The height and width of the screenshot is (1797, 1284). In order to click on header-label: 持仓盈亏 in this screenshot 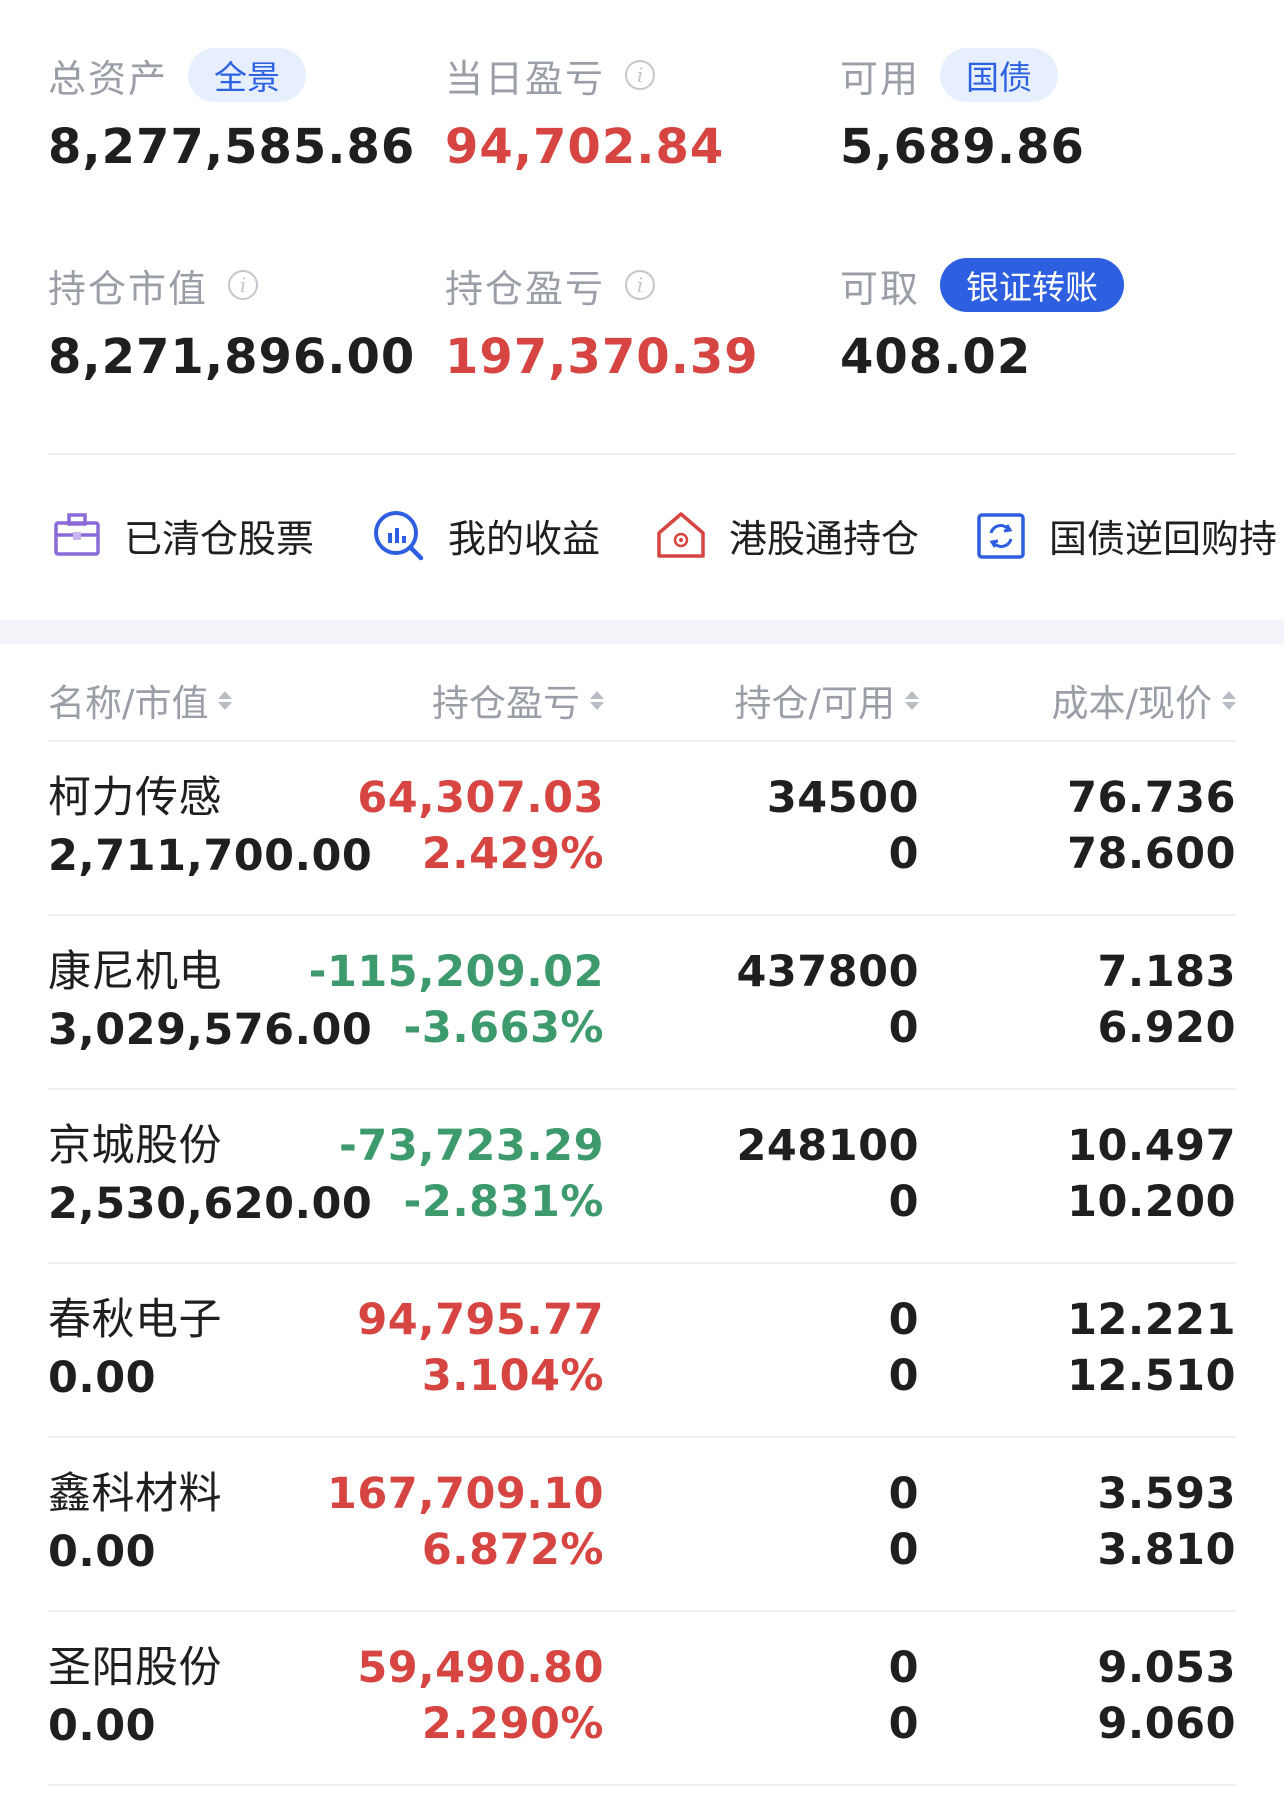, I will do `click(506, 703)`.